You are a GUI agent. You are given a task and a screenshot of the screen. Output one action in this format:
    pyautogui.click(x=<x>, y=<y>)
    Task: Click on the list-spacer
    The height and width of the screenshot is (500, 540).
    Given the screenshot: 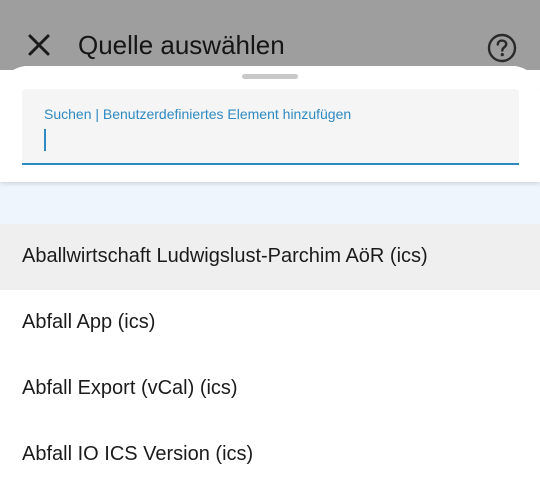 What is the action you would take?
    pyautogui.click(x=270, y=203)
    